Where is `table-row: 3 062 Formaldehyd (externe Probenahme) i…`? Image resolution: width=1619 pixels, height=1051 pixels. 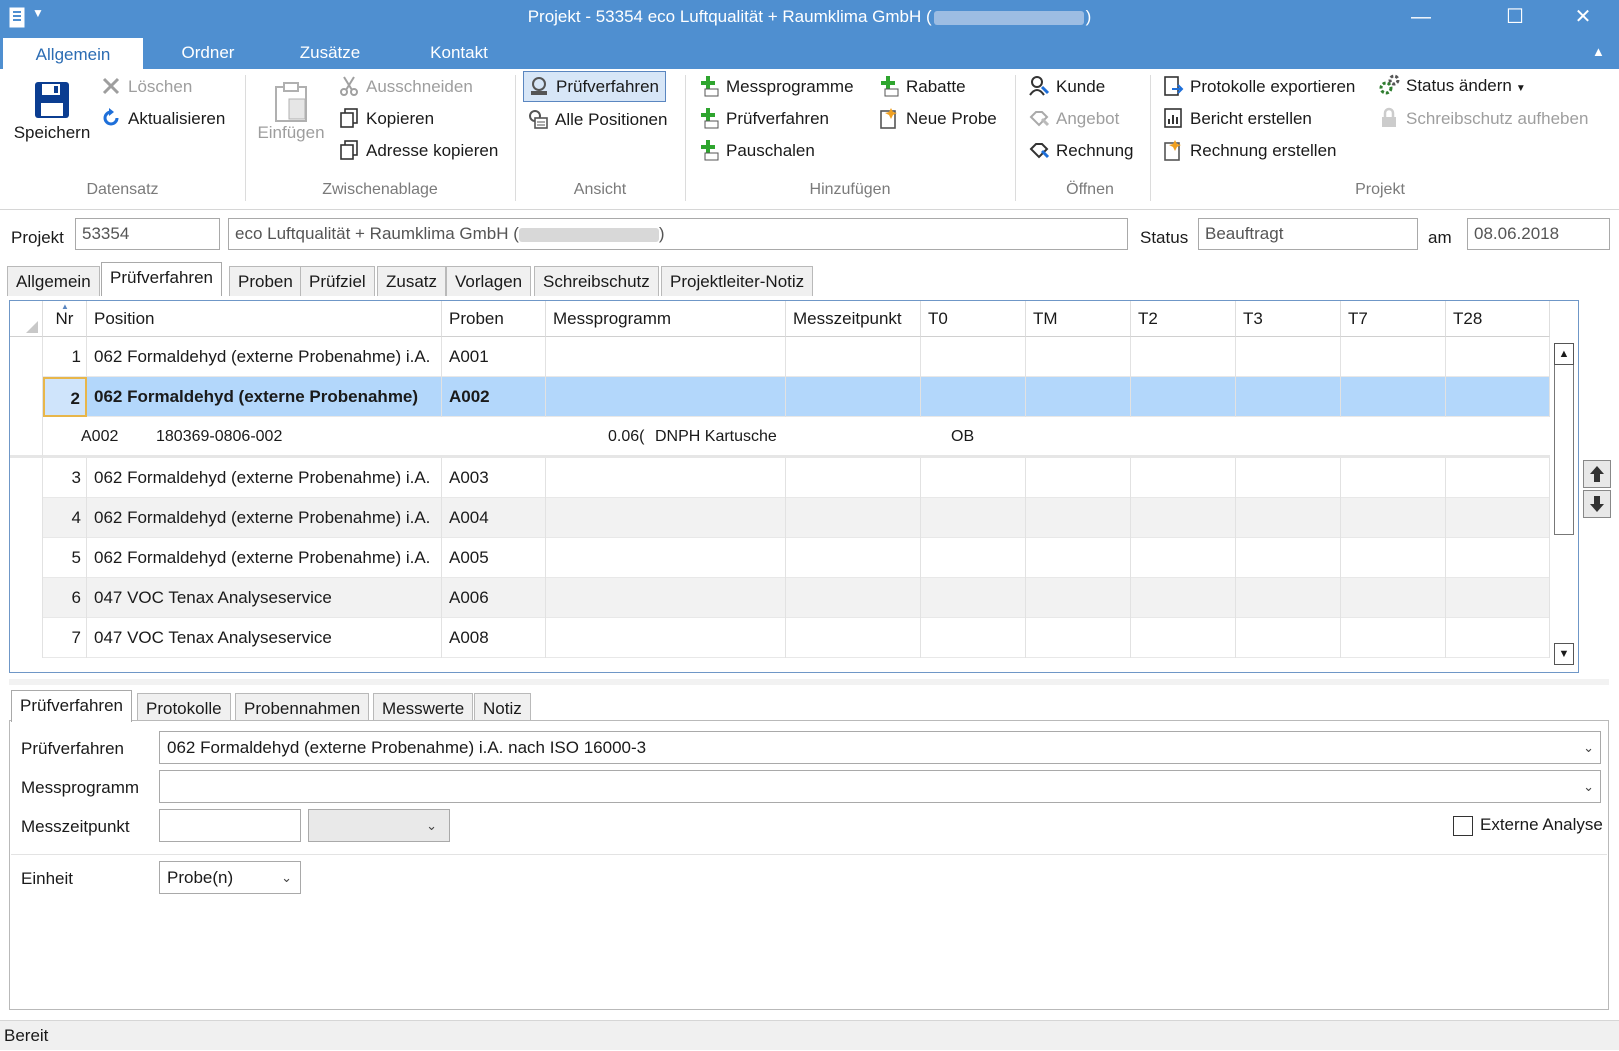
table-row: 3 062 Formaldehyd (externe Probenahme) i… is located at coordinates (780, 478).